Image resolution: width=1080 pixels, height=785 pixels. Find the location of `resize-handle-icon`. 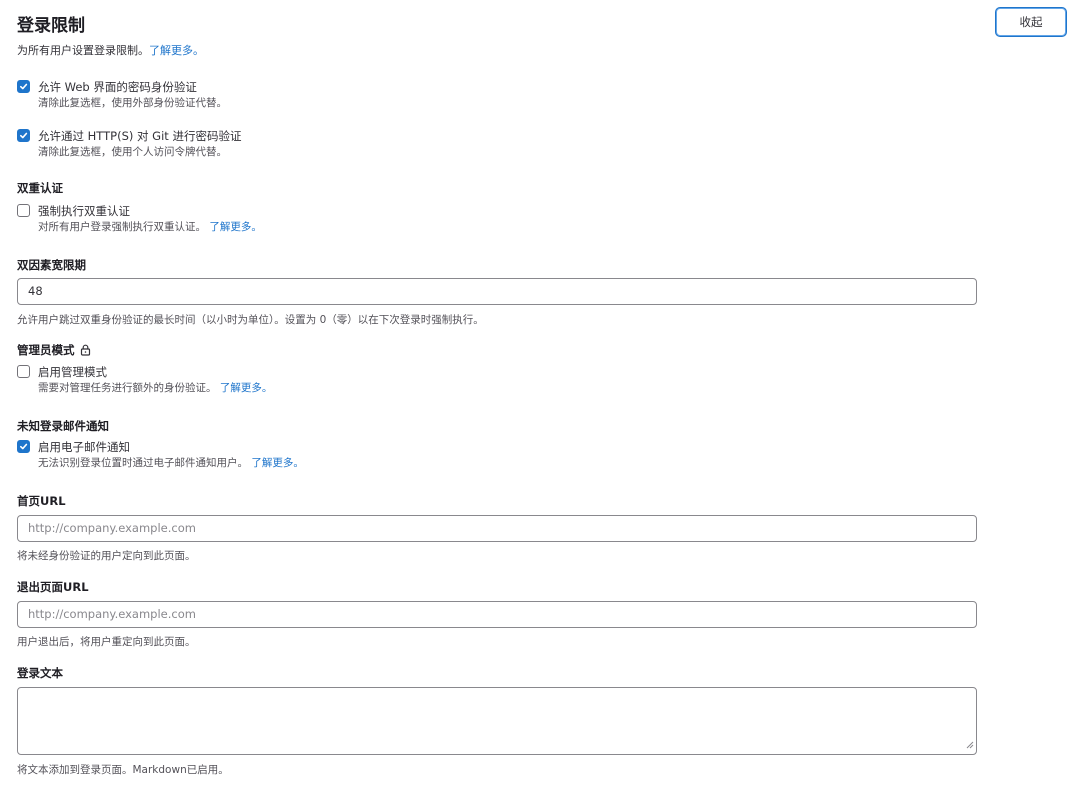

resize-handle-icon is located at coordinates (970, 745).